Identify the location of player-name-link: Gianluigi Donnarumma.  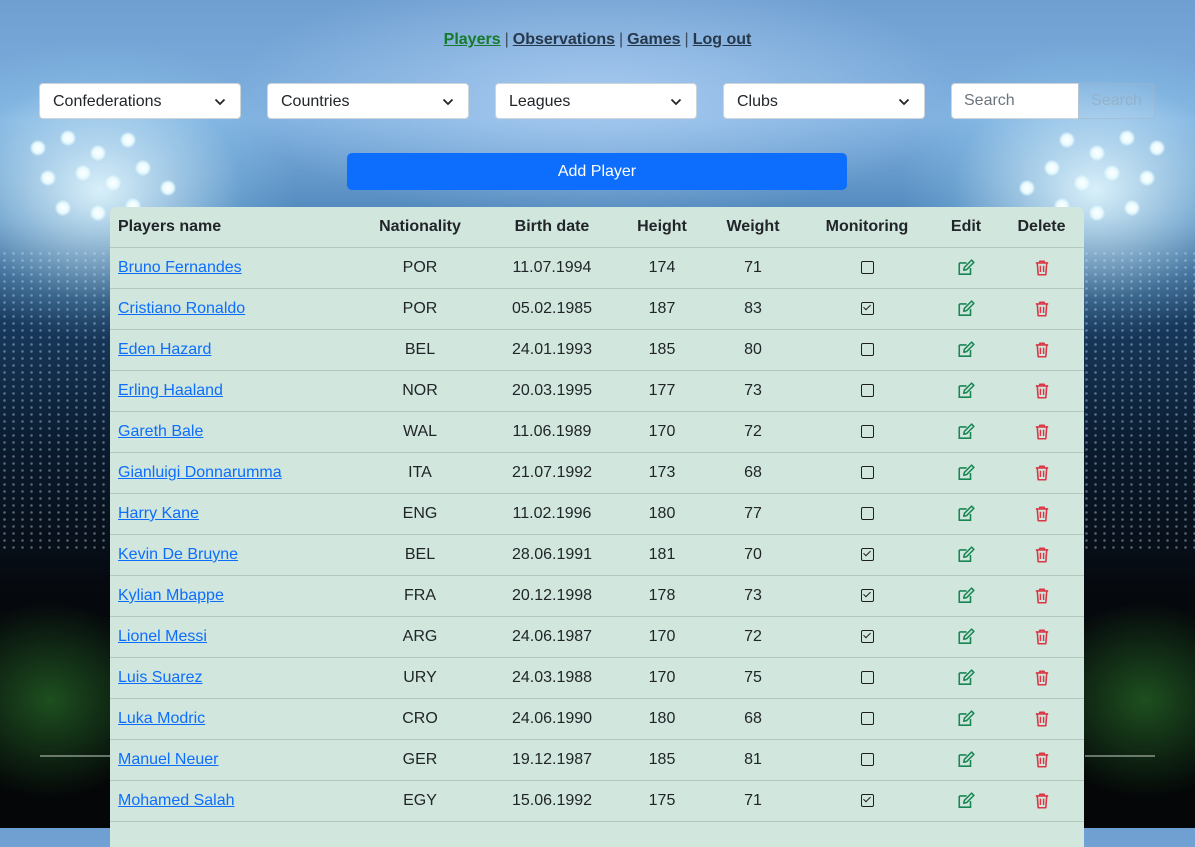
(200, 472).